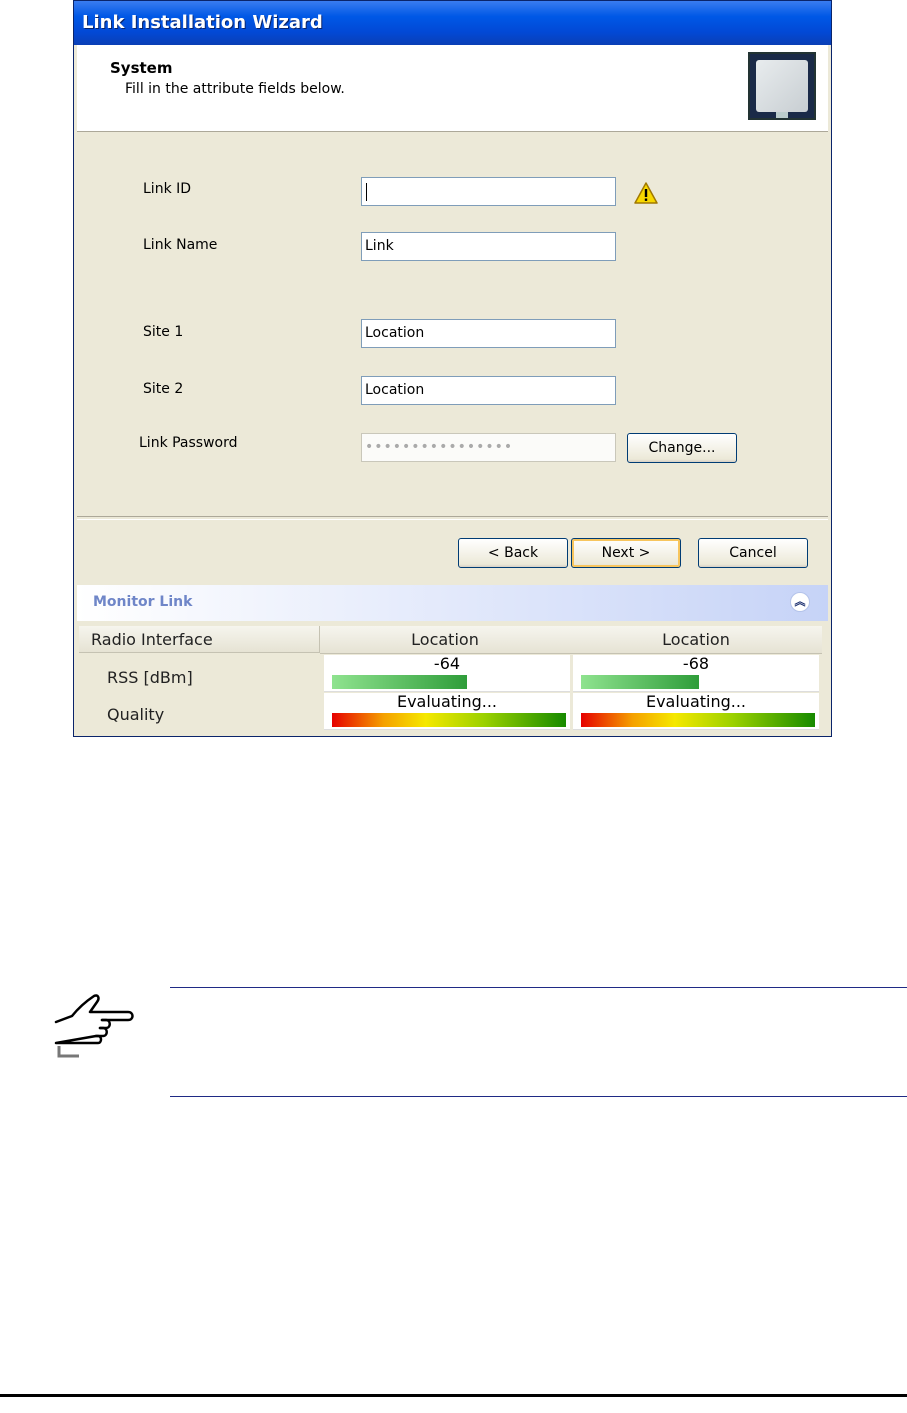 Image resolution: width=907 pixels, height=1413 pixels. Describe the element at coordinates (488, 333) in the screenshot. I see `site1-field: Location` at that location.